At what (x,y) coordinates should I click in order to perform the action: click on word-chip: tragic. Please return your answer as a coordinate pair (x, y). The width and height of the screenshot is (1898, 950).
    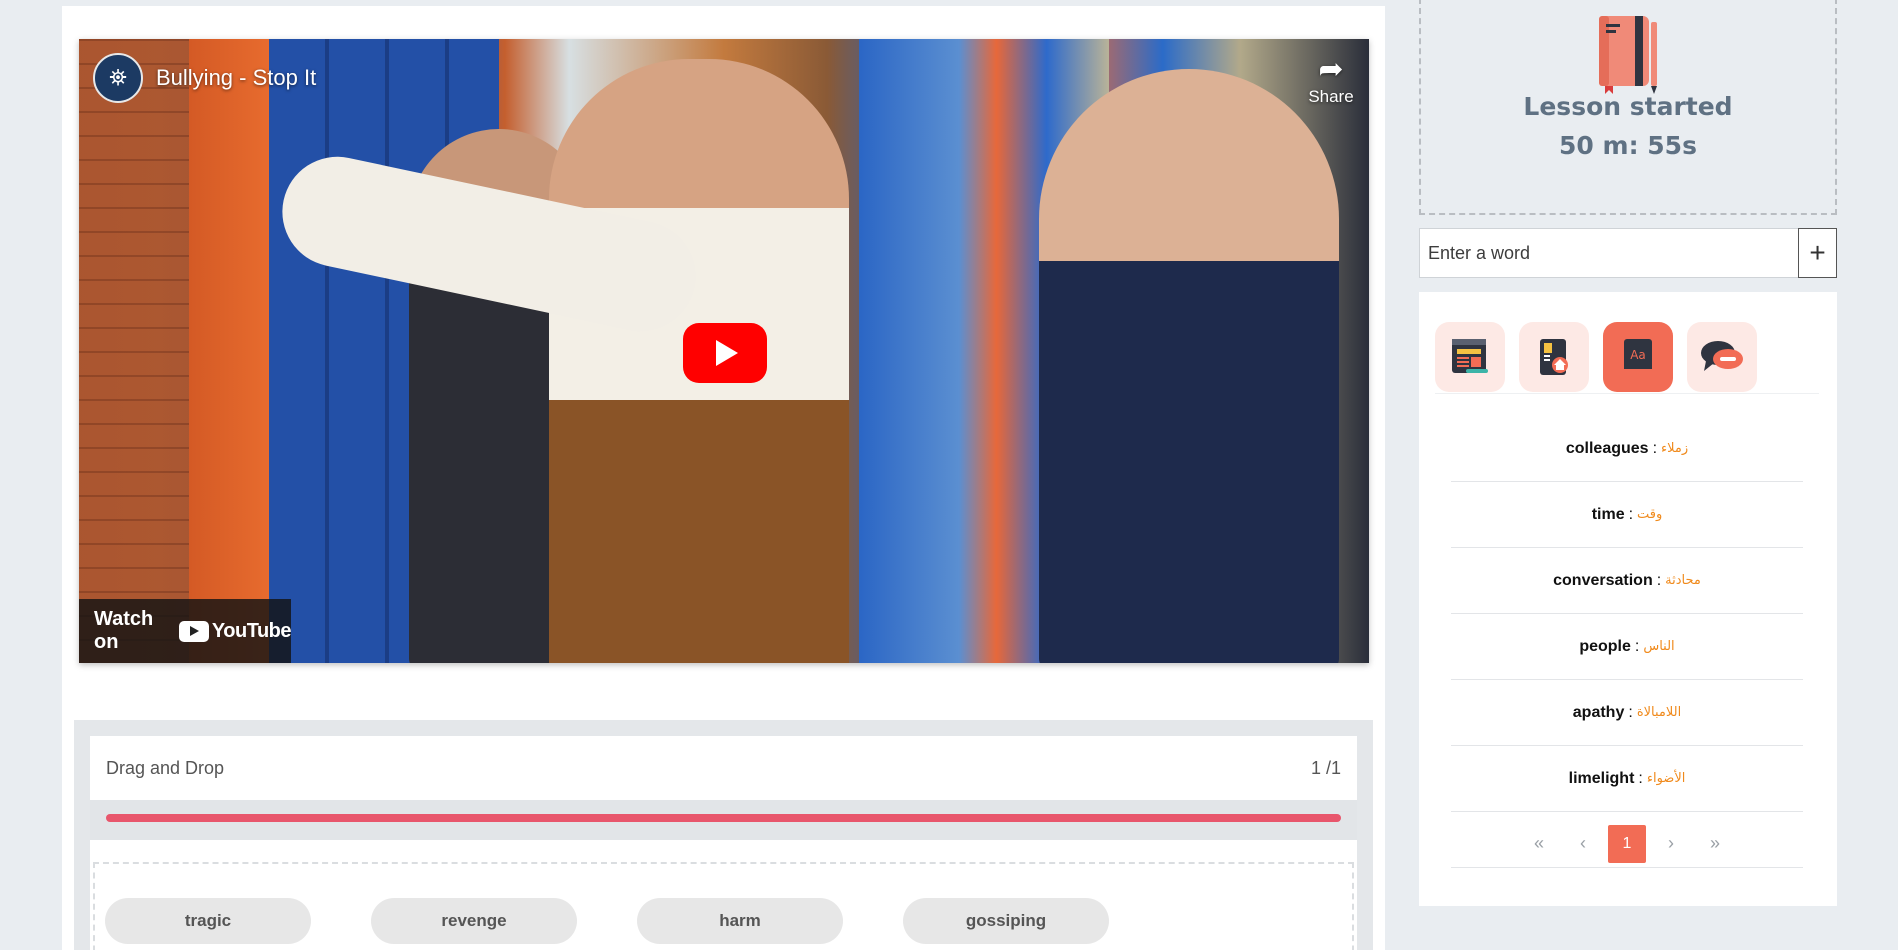
    Looking at the image, I should click on (208, 921).